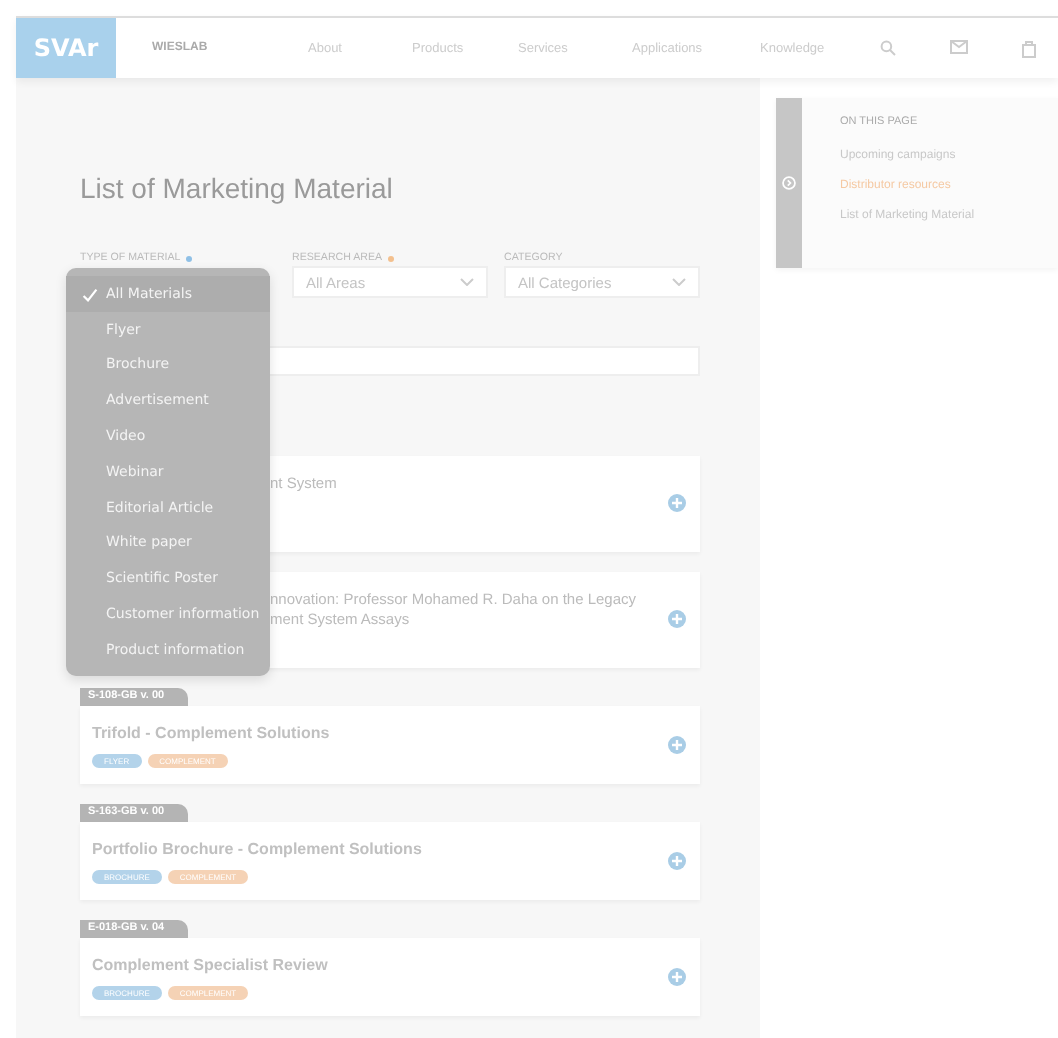 The height and width of the screenshot is (1038, 1058). Describe the element at coordinates (257, 849) in the screenshot. I see `card-title: Portfolio Brochure - Complement Solutions` at that location.